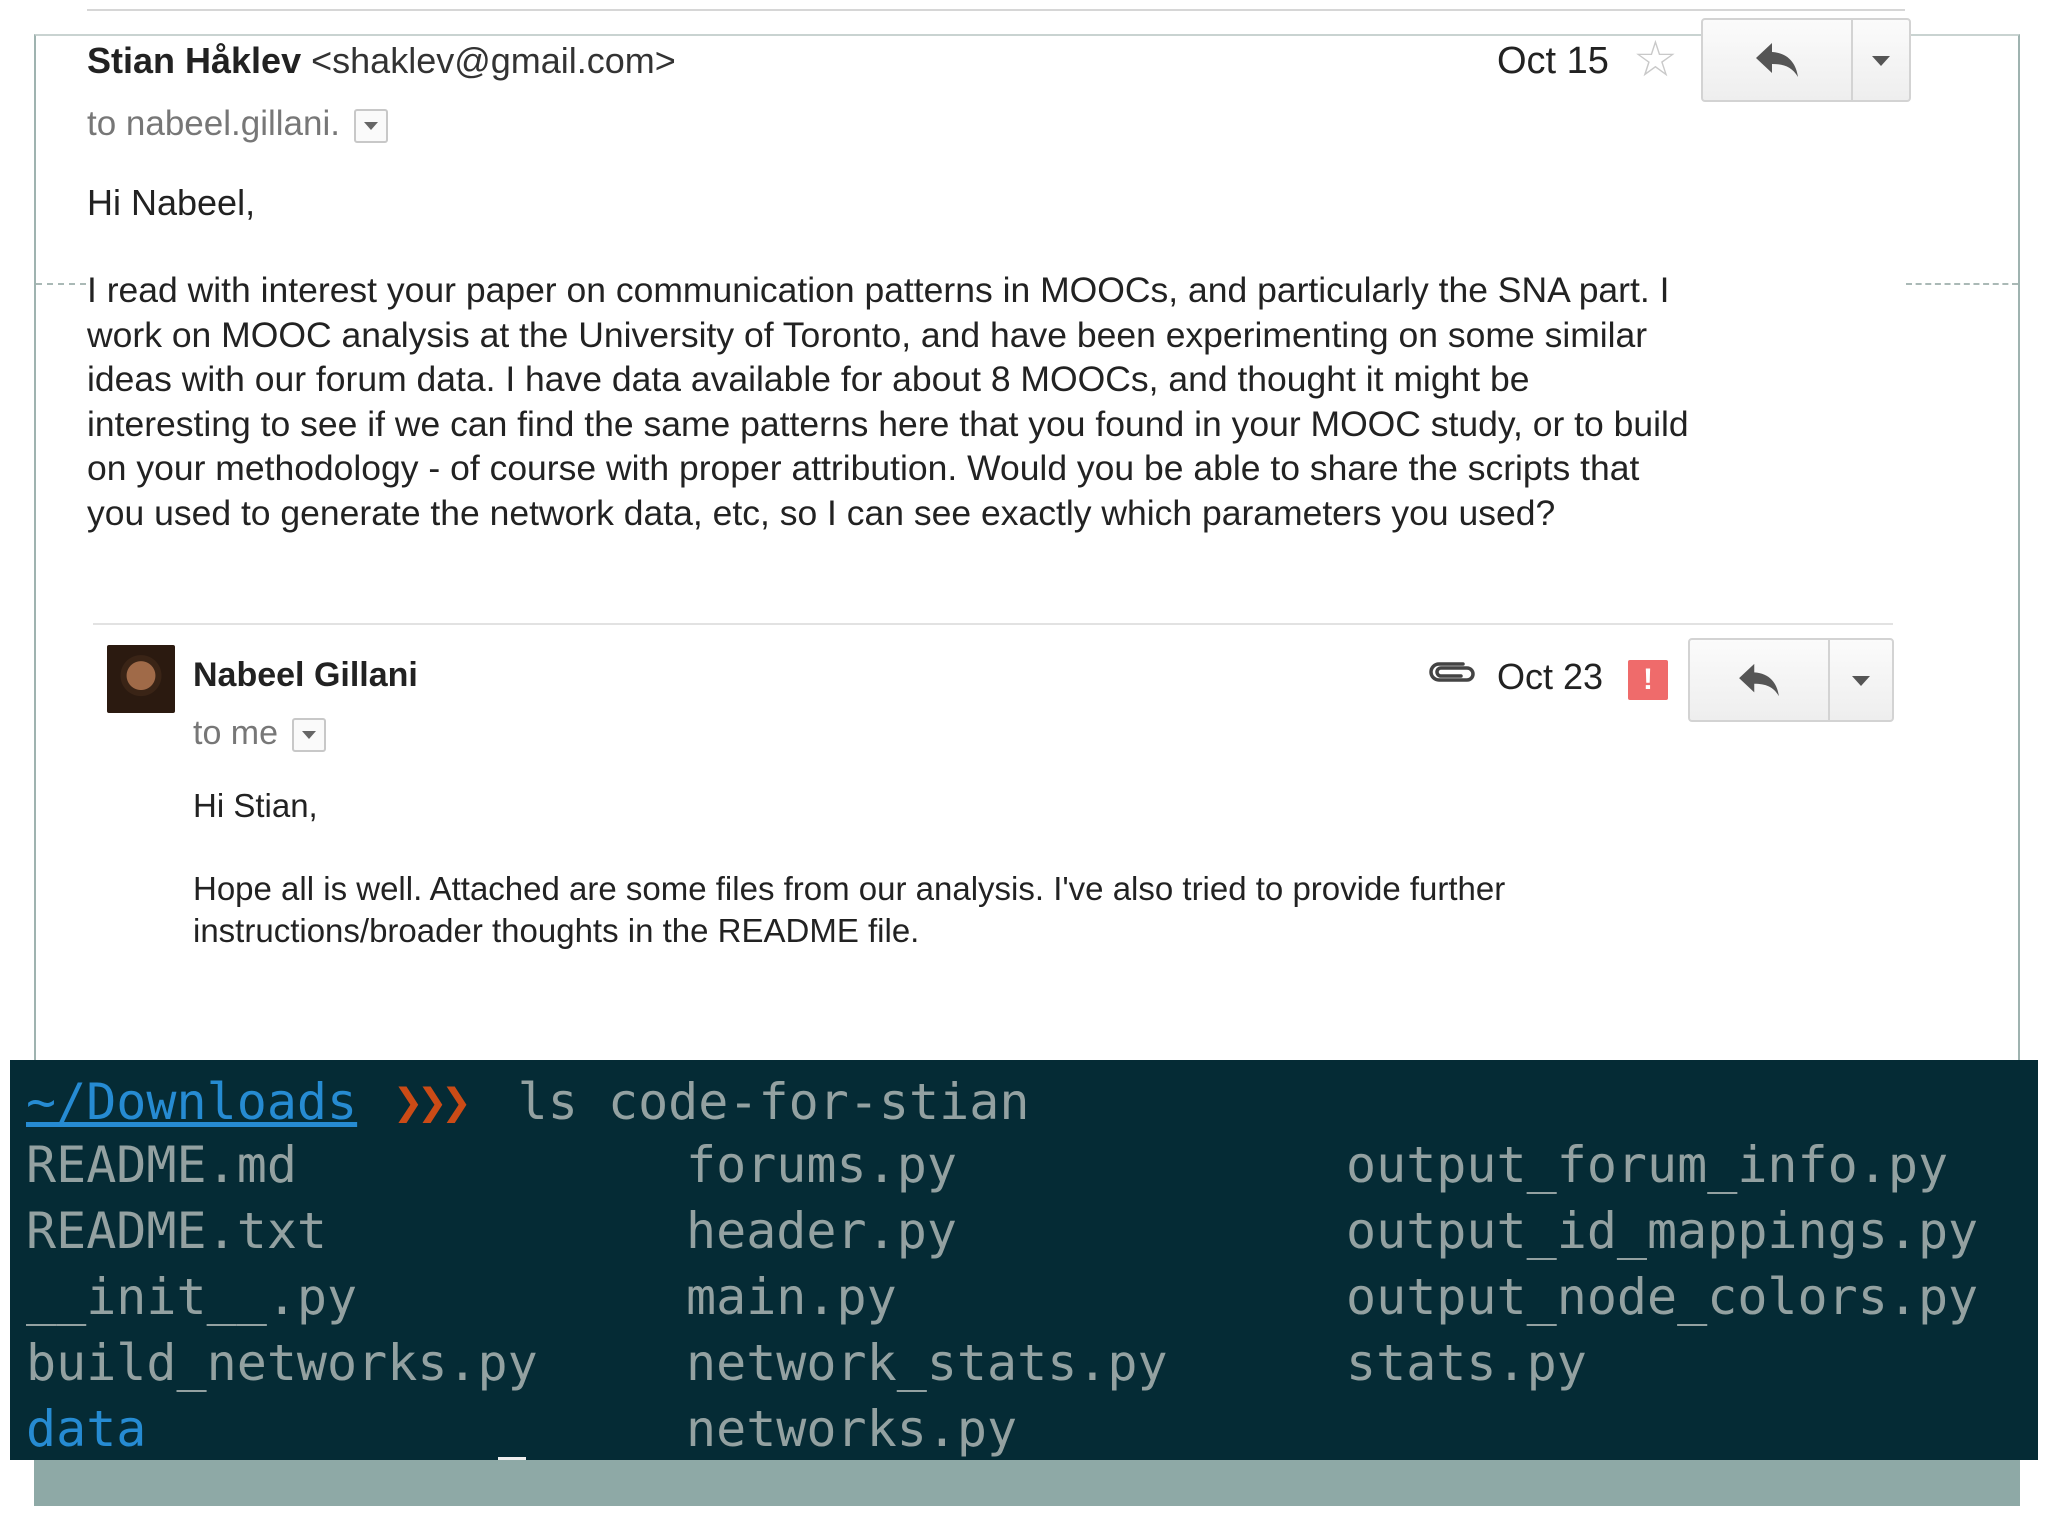 This screenshot has width=2048, height=1536. What do you see at coordinates (852, 1429) in the screenshot?
I see `file-entry: networks.py` at bounding box center [852, 1429].